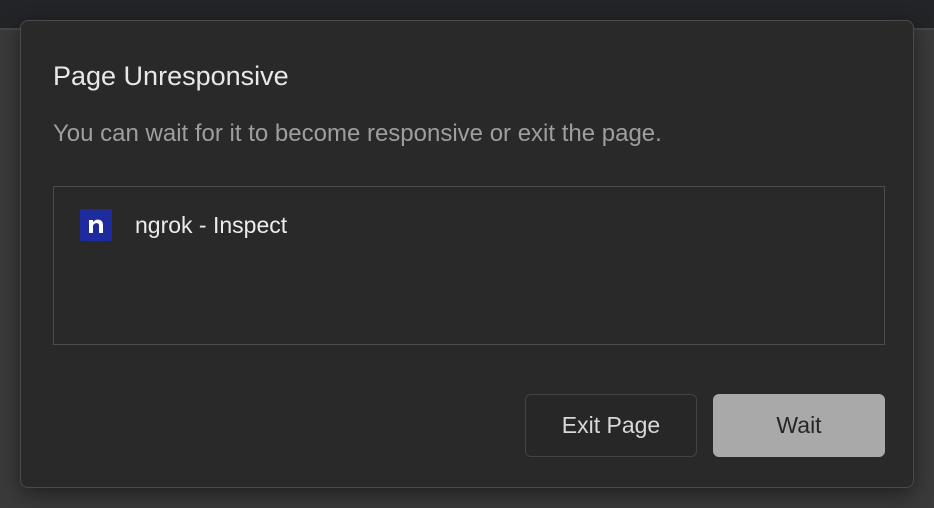  I want to click on list-item: ngrok - Inspect, so click(183, 225).